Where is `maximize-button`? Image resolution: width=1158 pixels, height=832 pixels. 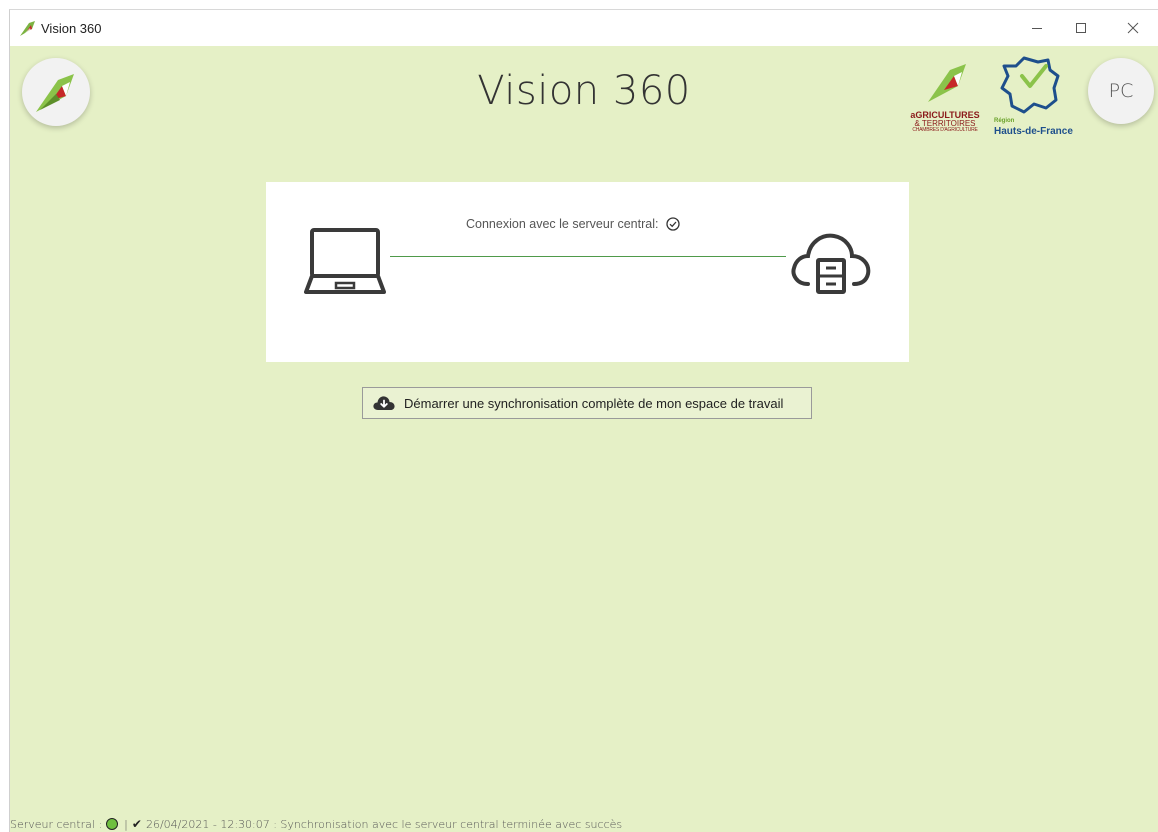 maximize-button is located at coordinates (1081, 28).